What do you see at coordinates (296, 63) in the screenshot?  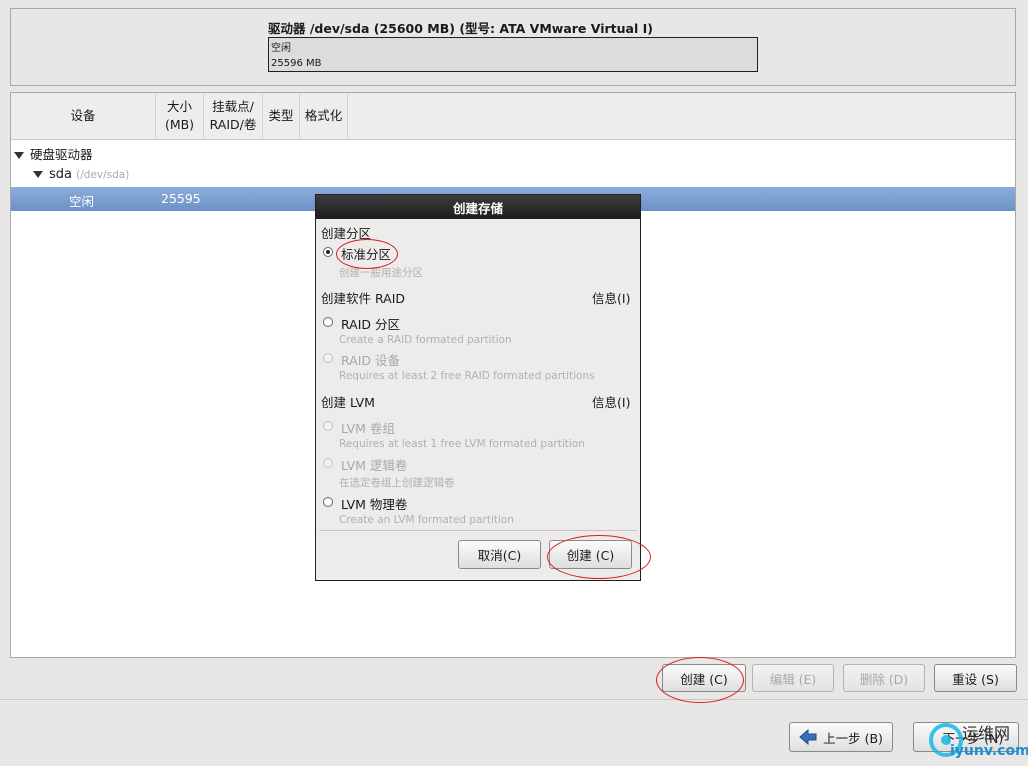 I see `drive-free-size: 25596 MB` at bounding box center [296, 63].